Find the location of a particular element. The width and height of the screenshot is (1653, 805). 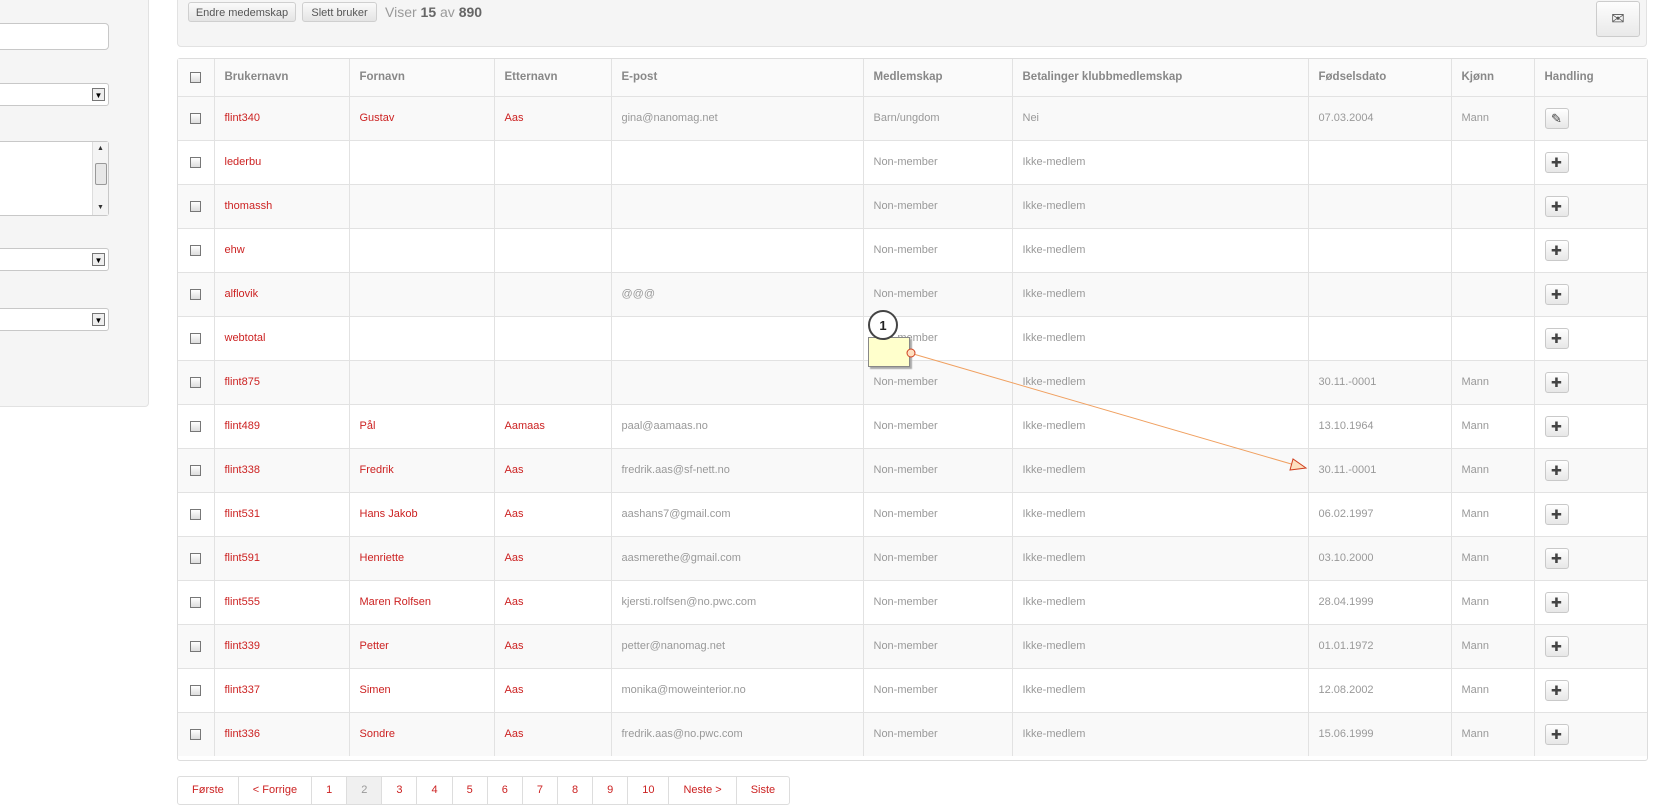

annotation-anchor is located at coordinates (911, 353).